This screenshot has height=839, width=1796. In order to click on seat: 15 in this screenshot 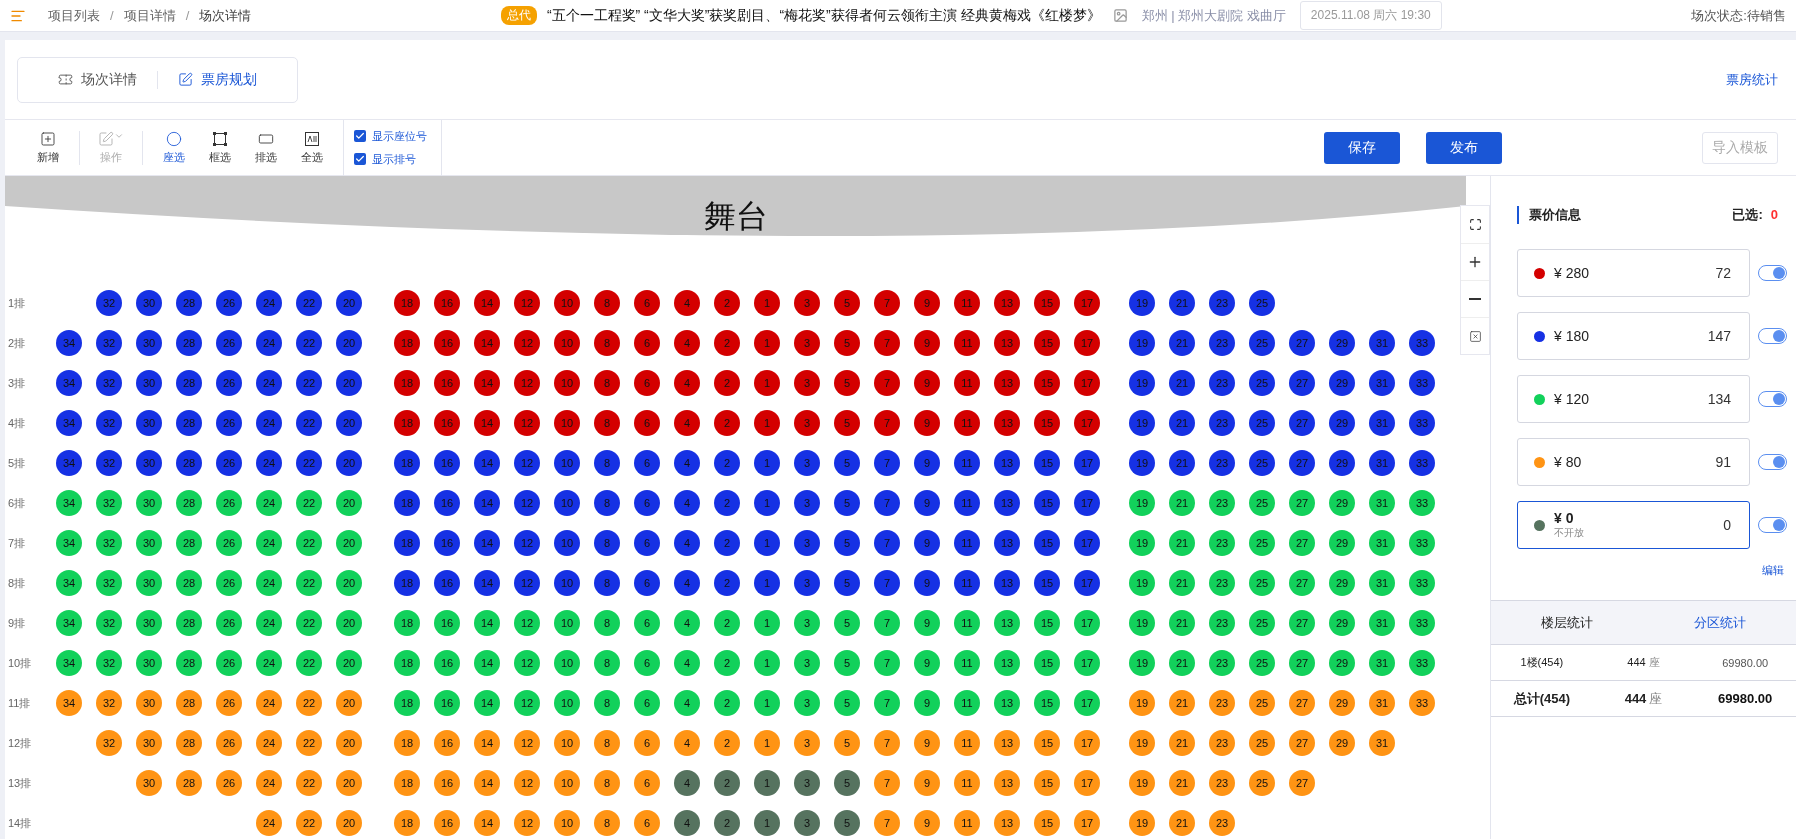, I will do `click(1047, 423)`.